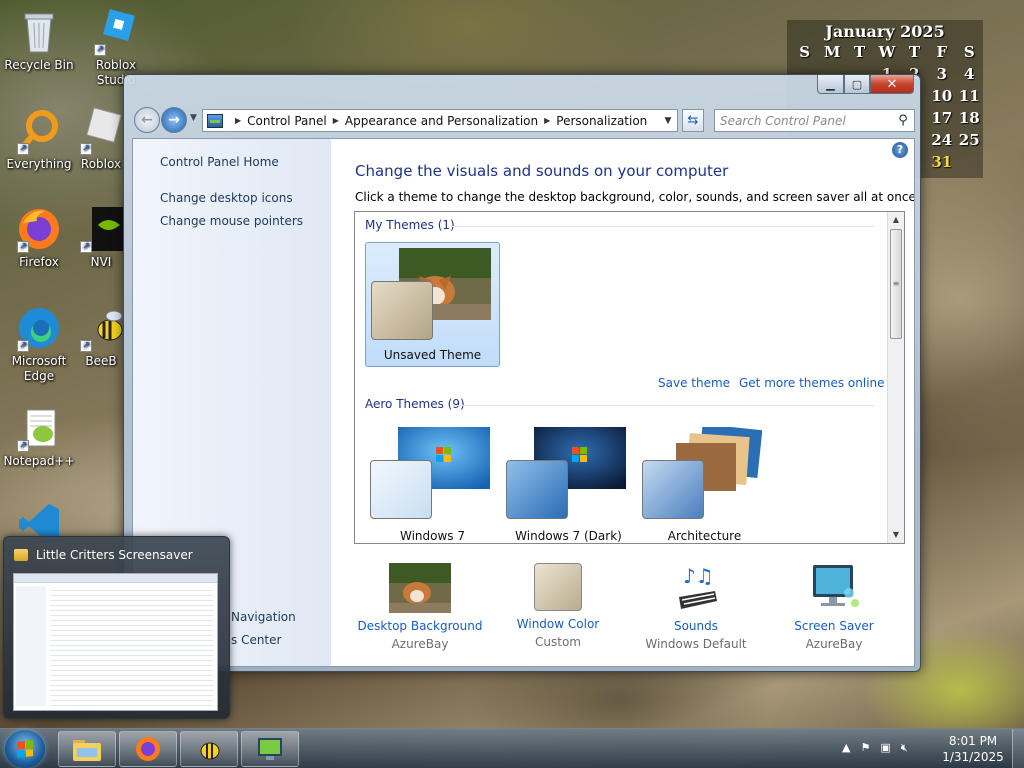 The image size is (1024, 768). What do you see at coordinates (226, 198) in the screenshot?
I see `change-desktop-icons-link: Change desktop icons` at bounding box center [226, 198].